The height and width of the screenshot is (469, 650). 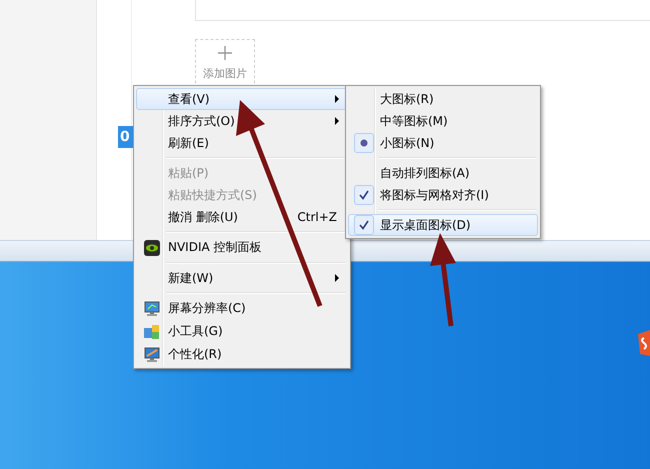 What do you see at coordinates (443, 225) in the screenshot?
I see `menu-item: 显示桌面图标(D)` at bounding box center [443, 225].